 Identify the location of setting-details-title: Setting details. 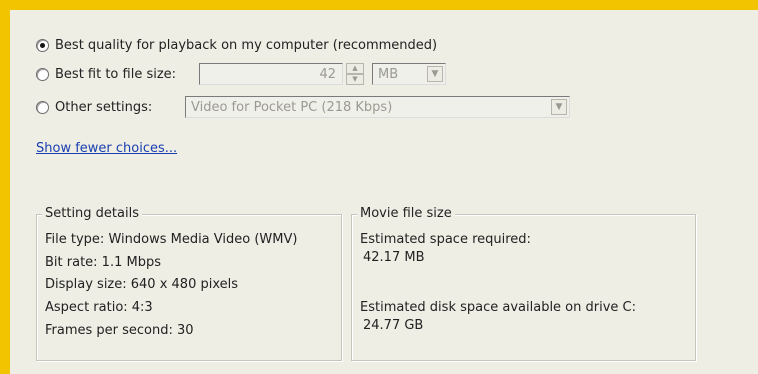
(92, 213).